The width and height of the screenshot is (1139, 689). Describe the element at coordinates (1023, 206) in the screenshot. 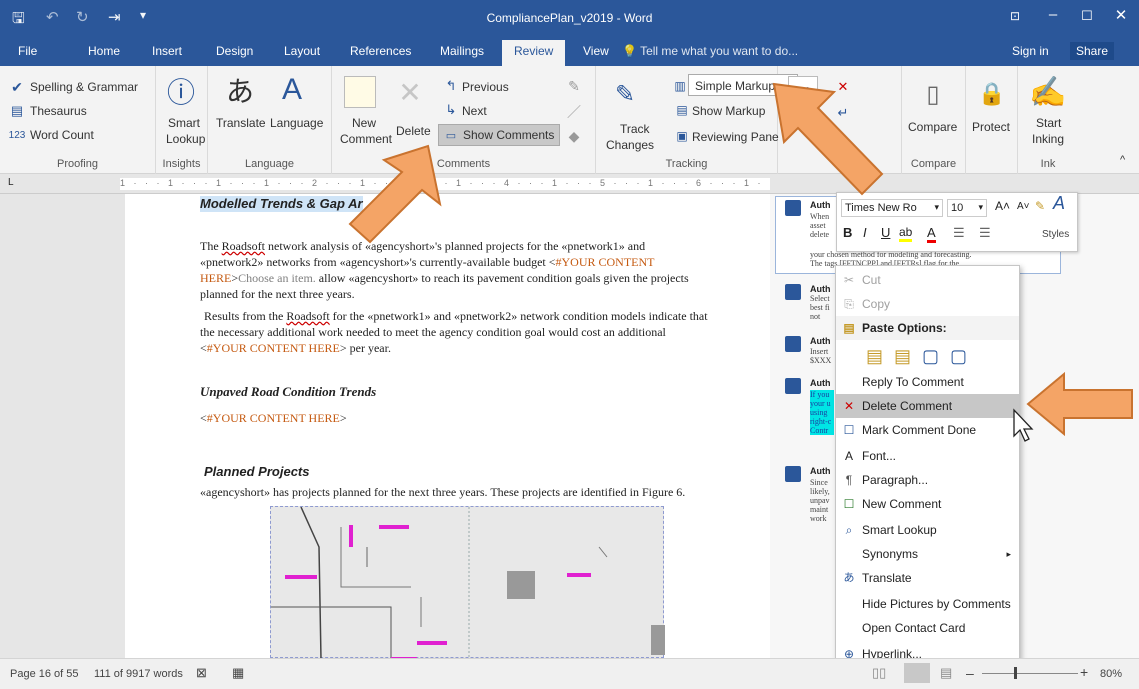

I see `shrink-font-icon: A˅` at that location.